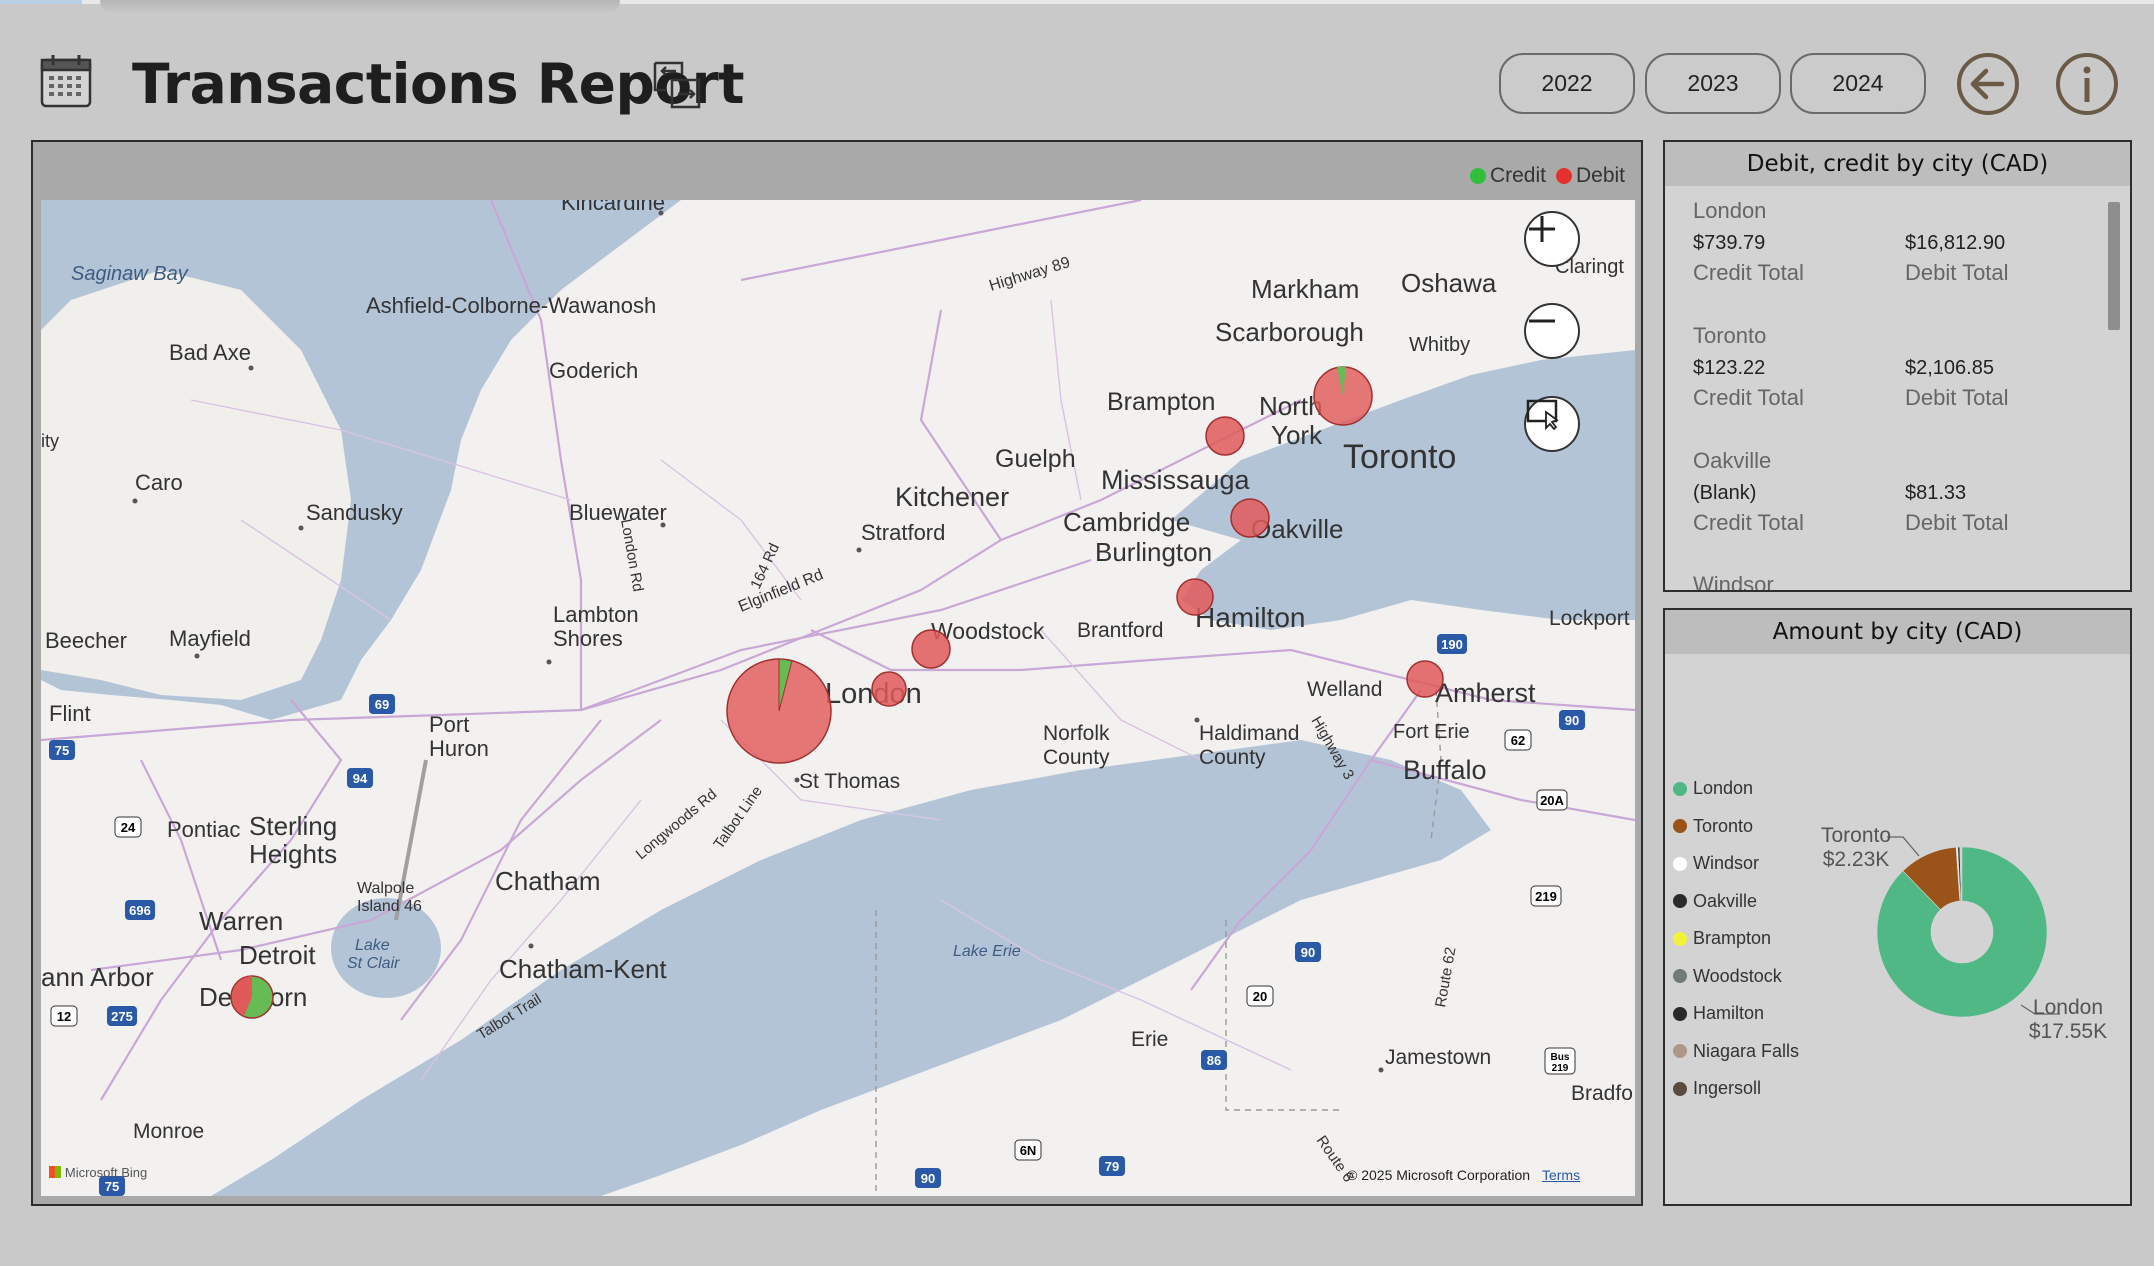  I want to click on map-label-lake: Lake, so click(372, 945).